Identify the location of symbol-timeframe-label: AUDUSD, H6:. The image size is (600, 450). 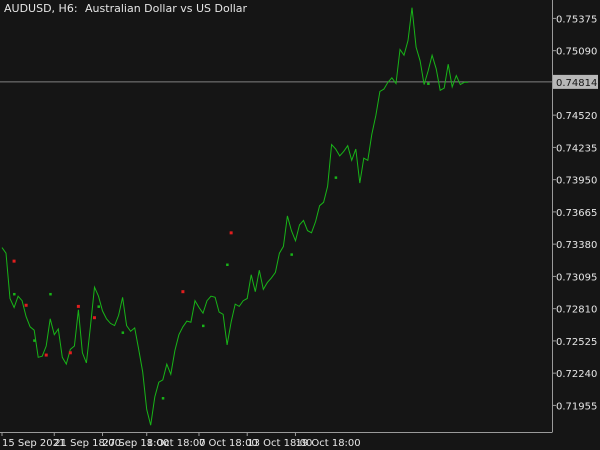
(41, 8).